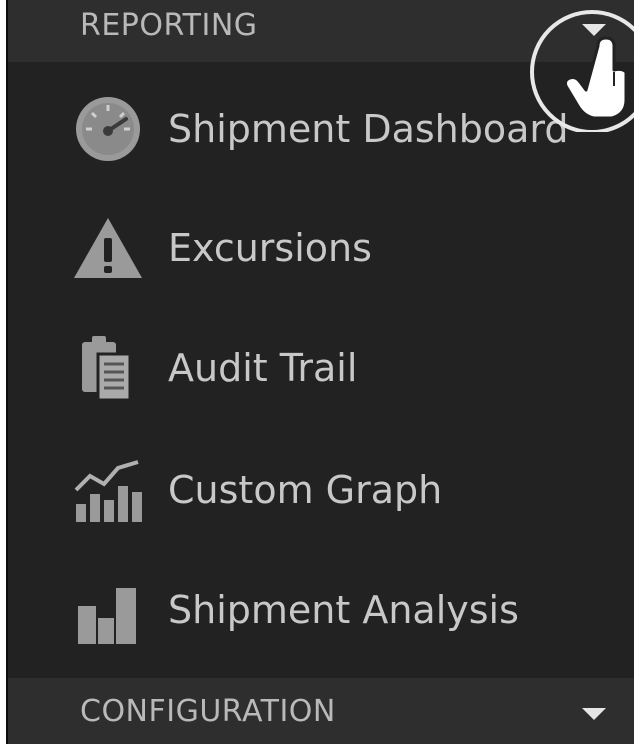 This screenshot has height=744, width=634. Describe the element at coordinates (108, 129) in the screenshot. I see `speedometer-icon` at that location.